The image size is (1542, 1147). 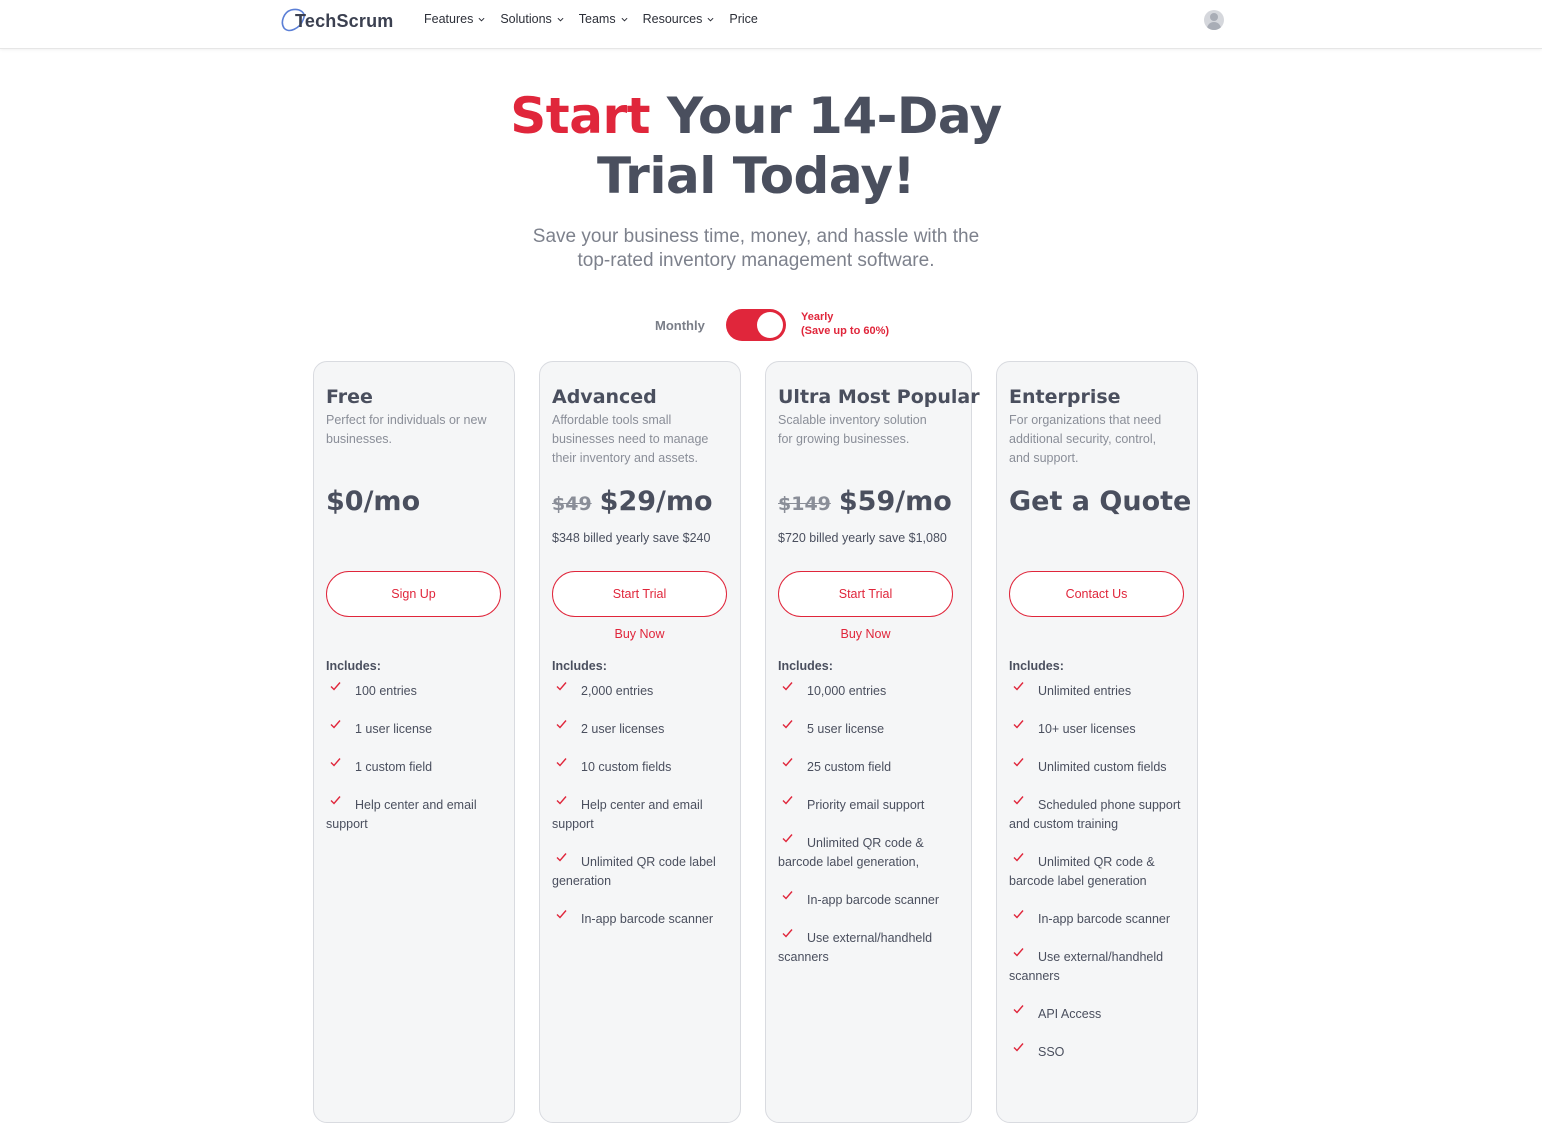 What do you see at coordinates (626, 767) in the screenshot?
I see `feature-text: 10 custom fields` at bounding box center [626, 767].